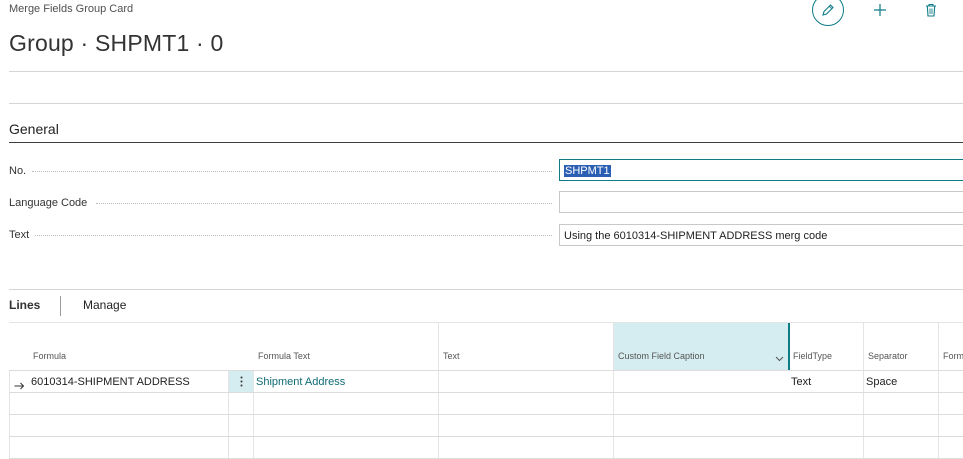 This screenshot has width=963, height=459. What do you see at coordinates (71, 9) in the screenshot?
I see `page-caption: Merge Fields Group Card` at bounding box center [71, 9].